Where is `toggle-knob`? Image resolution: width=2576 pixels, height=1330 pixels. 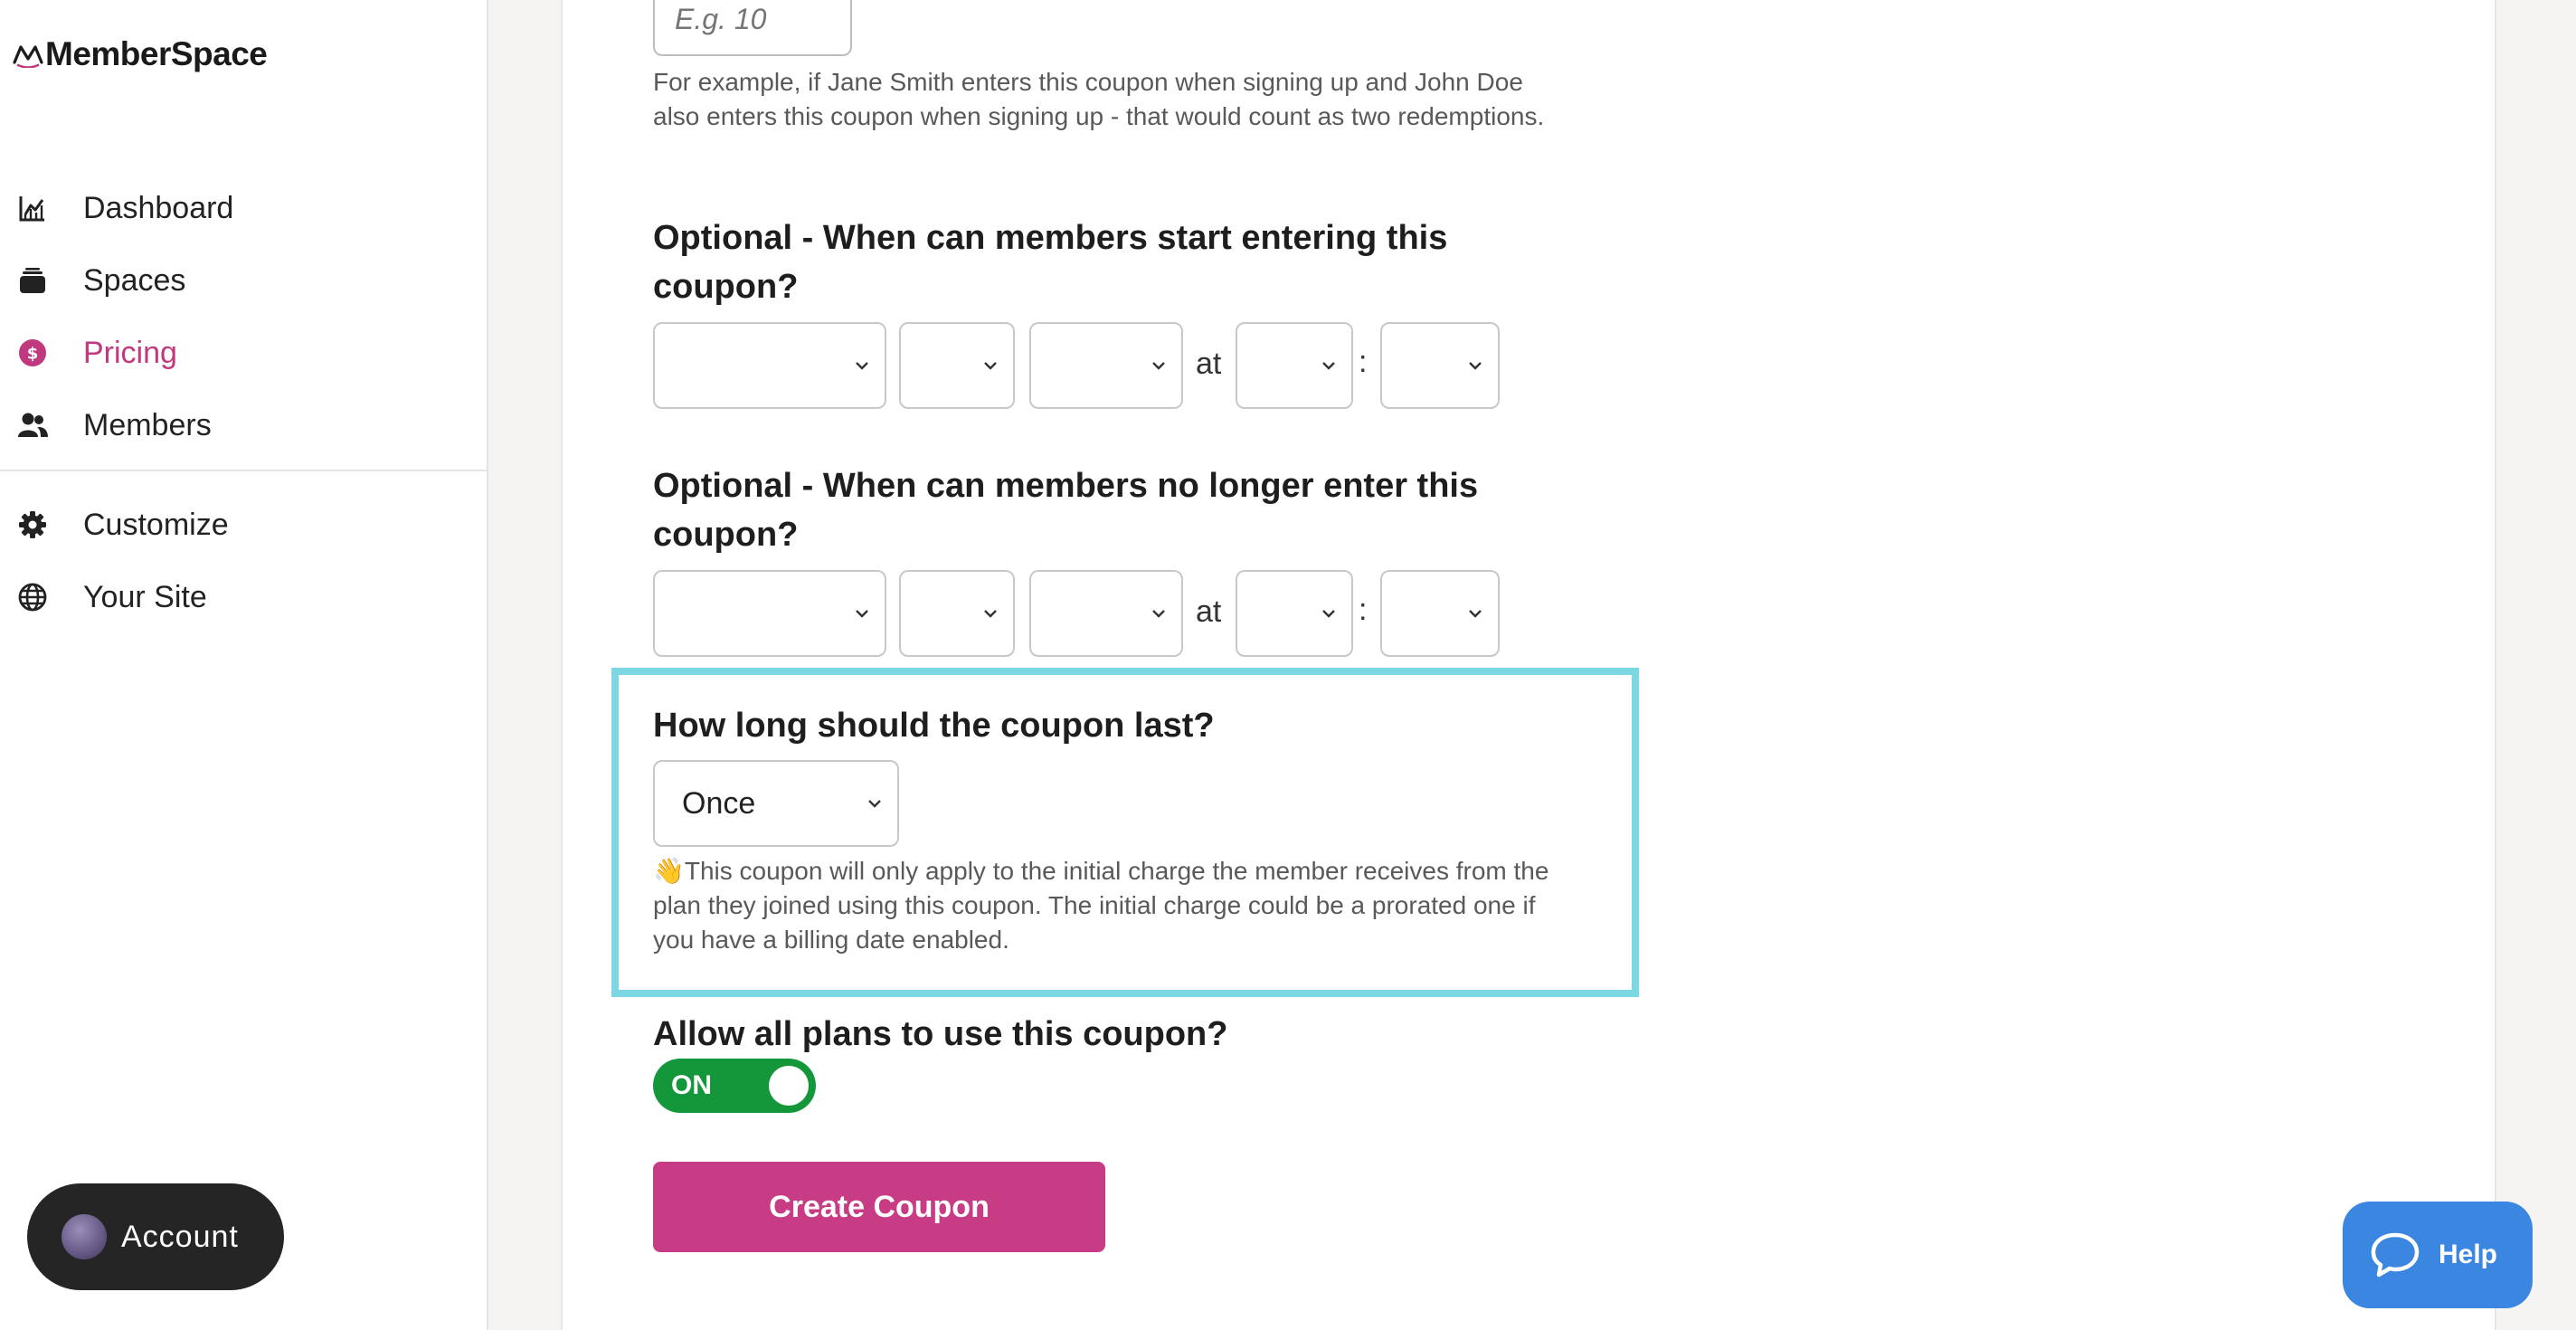 toggle-knob is located at coordinates (789, 1086).